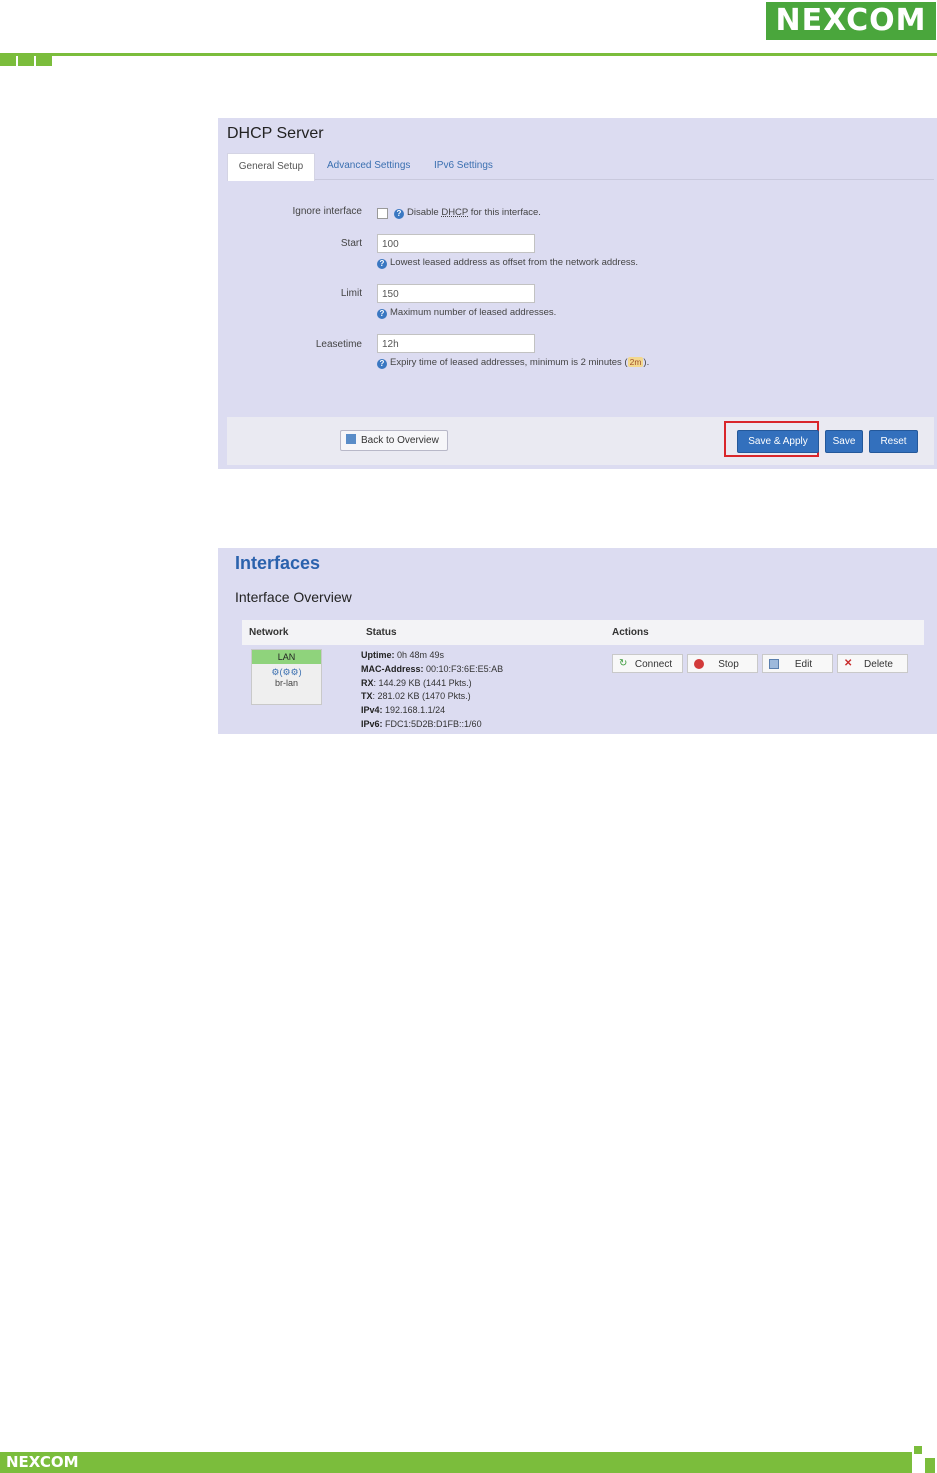  What do you see at coordinates (456, 343) in the screenshot?
I see `leasetime-input: 12h` at bounding box center [456, 343].